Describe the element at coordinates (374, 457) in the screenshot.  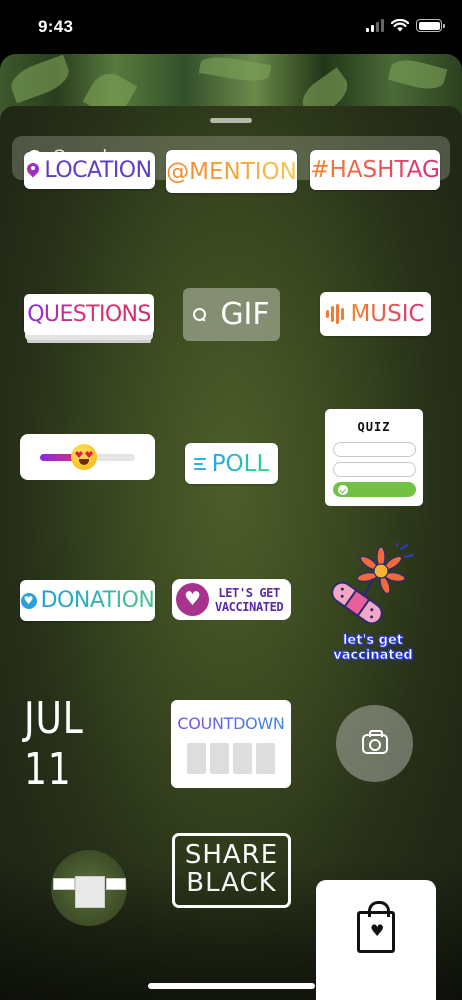
I see `quiz-sticker: QUIZ` at that location.